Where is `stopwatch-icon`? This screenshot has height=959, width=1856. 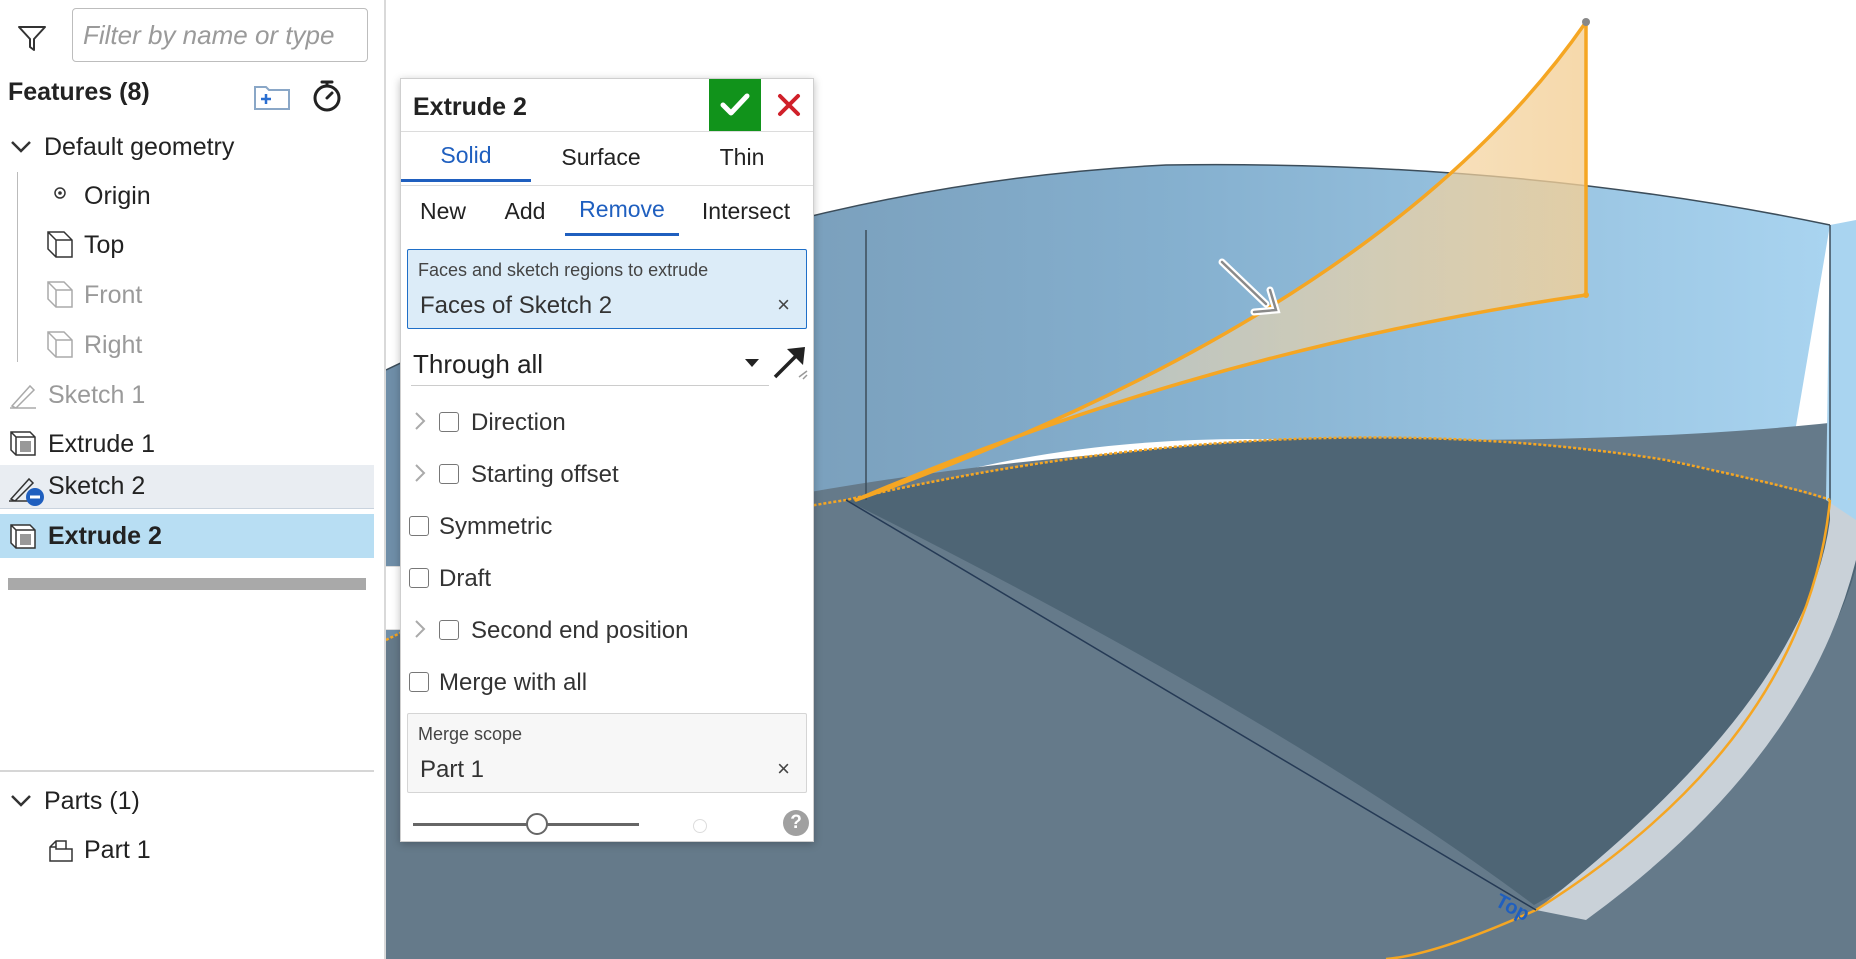
stopwatch-icon is located at coordinates (327, 96).